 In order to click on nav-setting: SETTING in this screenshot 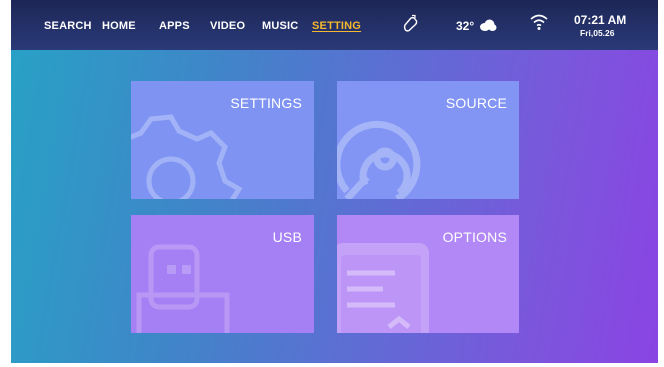, I will do `click(336, 26)`.